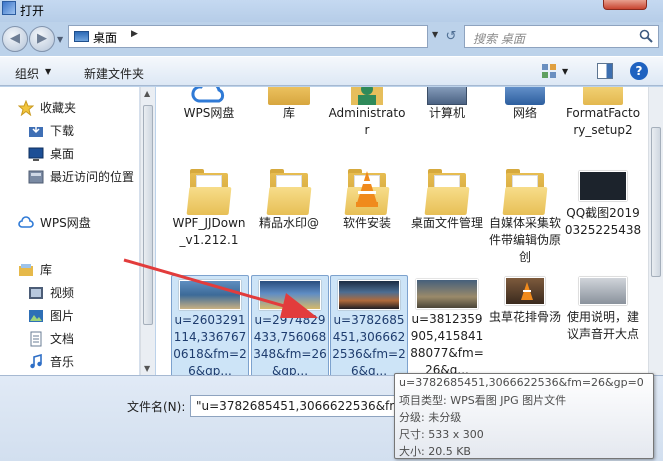  I want to click on address-location: 桌面, so click(105, 37).